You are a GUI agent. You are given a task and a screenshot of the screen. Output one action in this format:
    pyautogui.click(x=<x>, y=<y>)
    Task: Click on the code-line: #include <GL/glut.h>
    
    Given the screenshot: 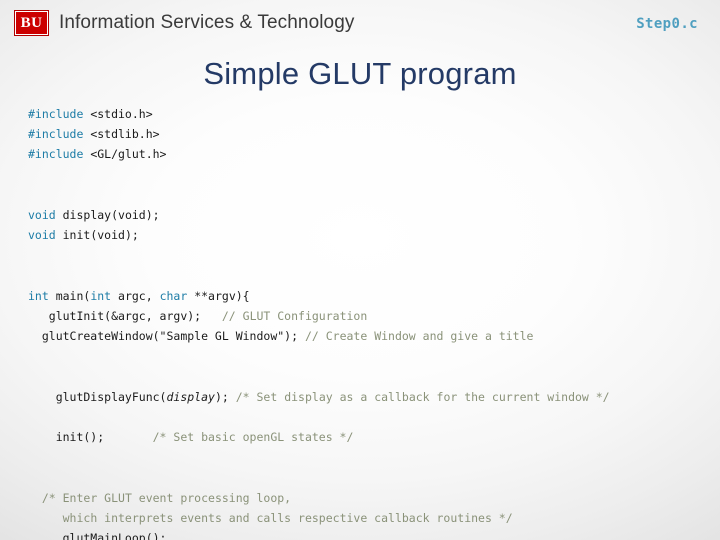 What is the action you would take?
    pyautogui.click(x=370, y=154)
    